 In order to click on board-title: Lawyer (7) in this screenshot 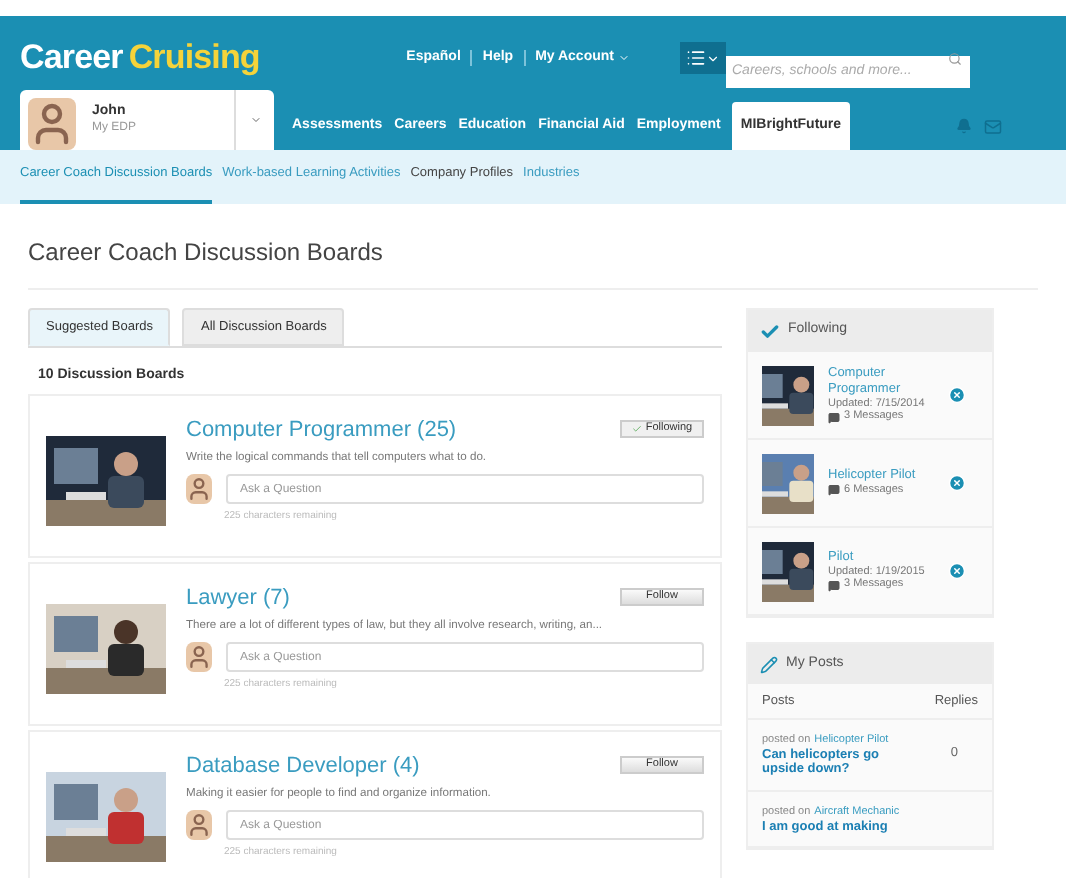, I will do `click(238, 598)`.